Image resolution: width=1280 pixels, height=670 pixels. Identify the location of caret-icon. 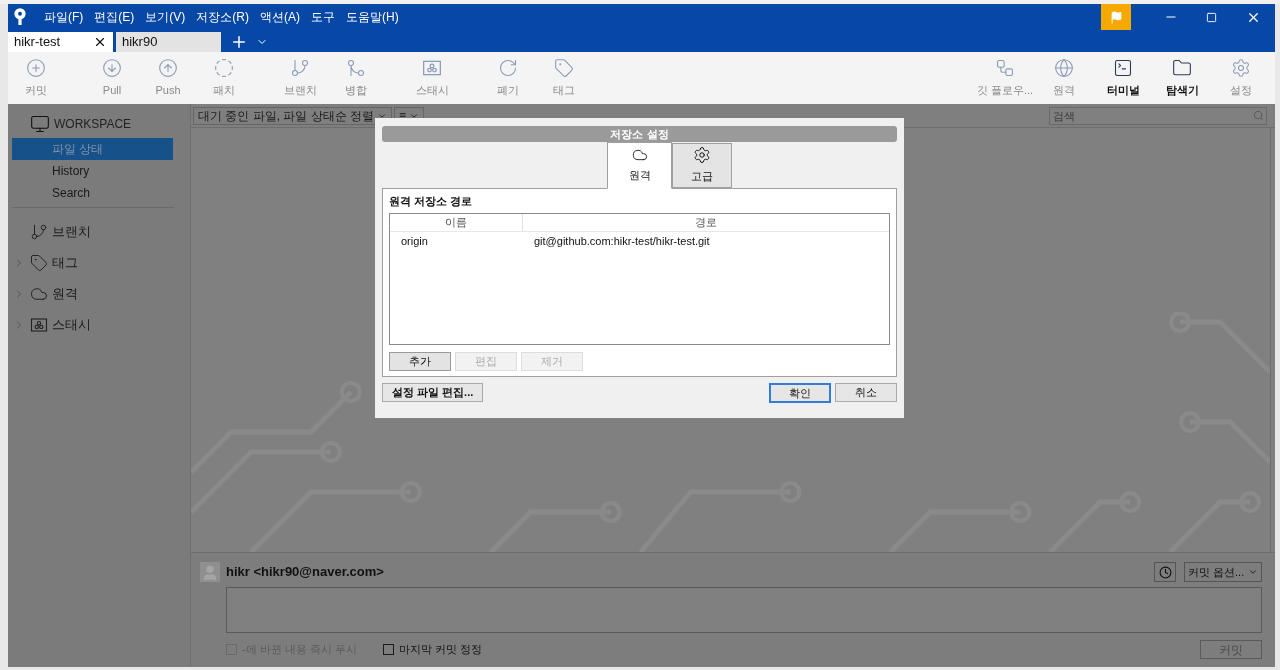
(1253, 572).